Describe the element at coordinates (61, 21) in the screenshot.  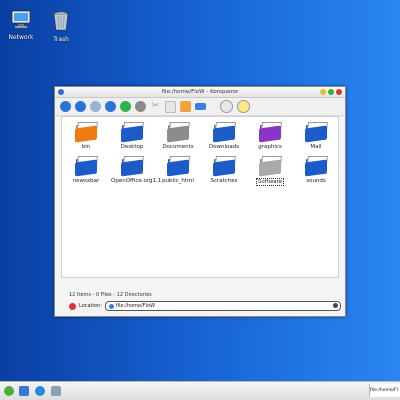
I see `trash-icon` at that location.